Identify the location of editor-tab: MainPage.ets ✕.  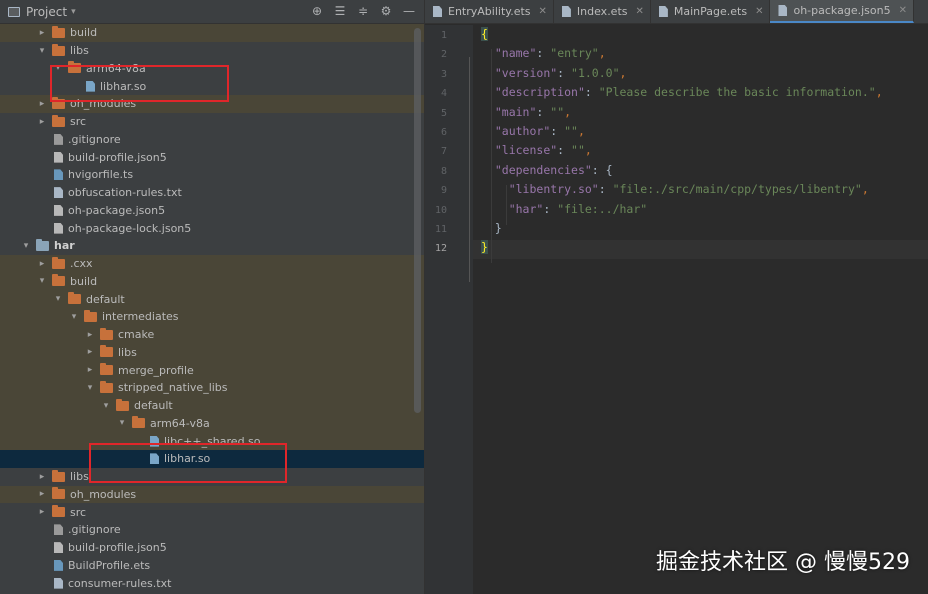
(711, 11).